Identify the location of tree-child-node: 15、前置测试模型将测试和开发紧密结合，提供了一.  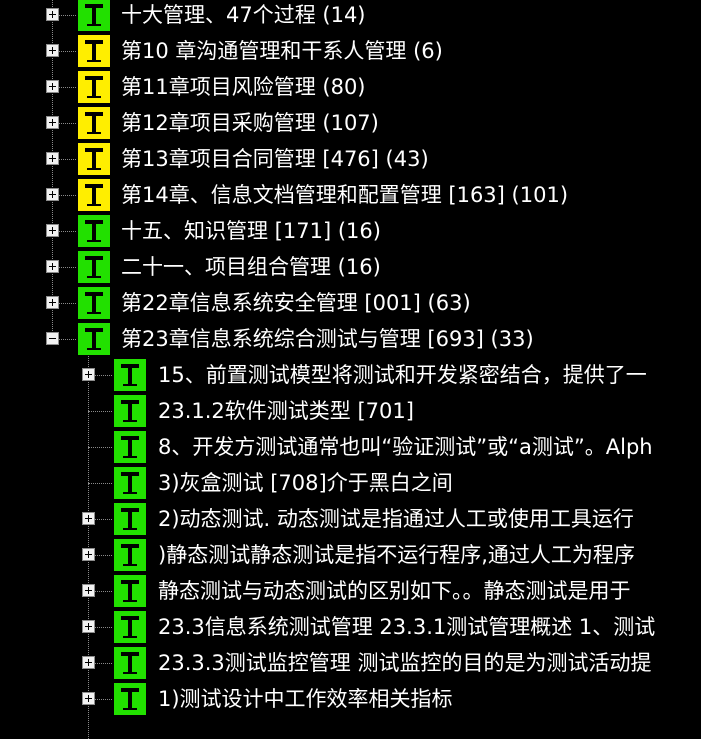
(350, 375).